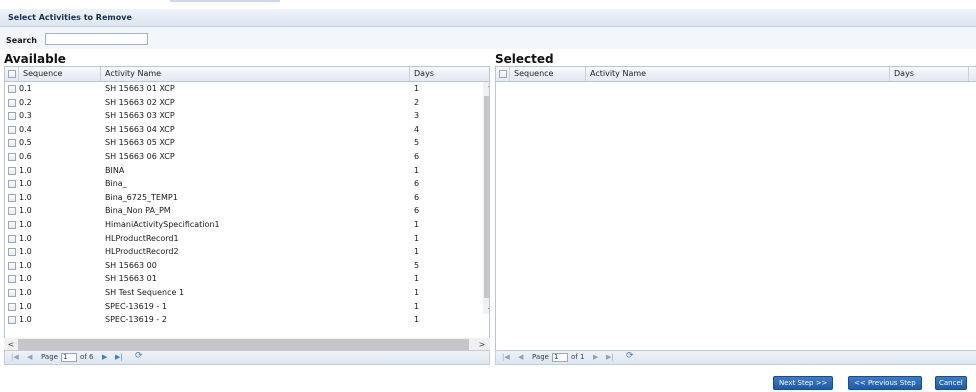  What do you see at coordinates (560, 357) in the screenshot?
I see `selected-page-input: 1` at bounding box center [560, 357].